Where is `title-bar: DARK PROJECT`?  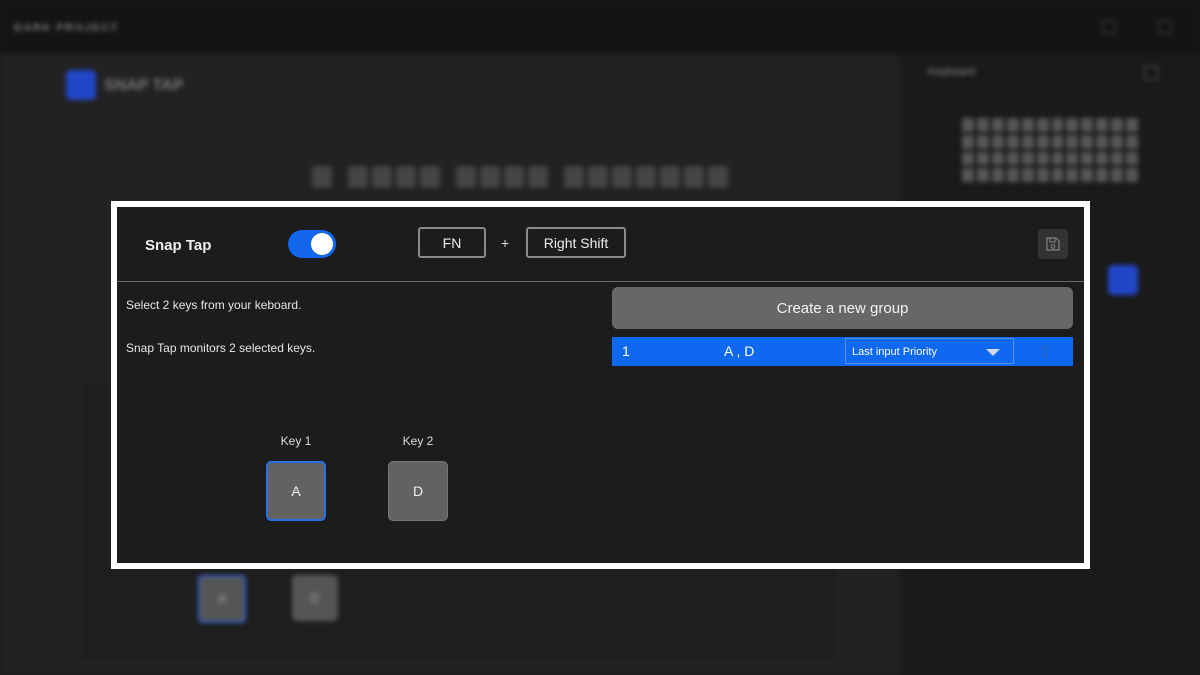
title-bar: DARK PROJECT is located at coordinates (600, 27).